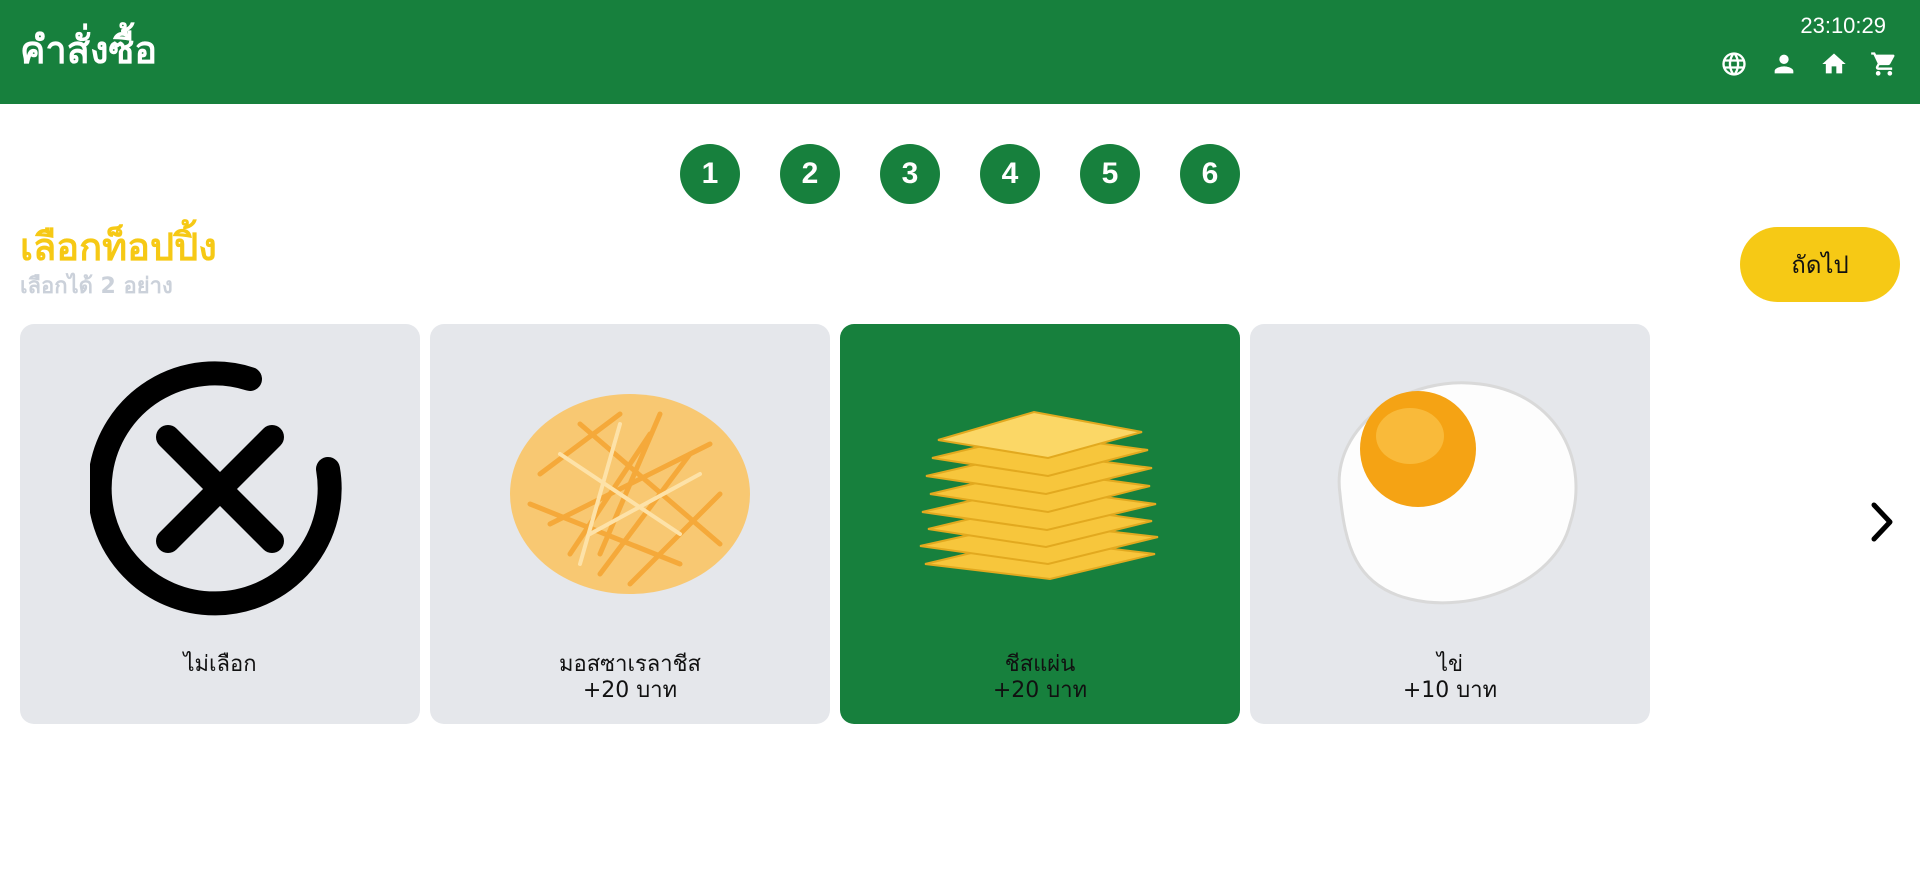  What do you see at coordinates (1450, 690) in the screenshot?
I see `option-price: +10 บาท` at bounding box center [1450, 690].